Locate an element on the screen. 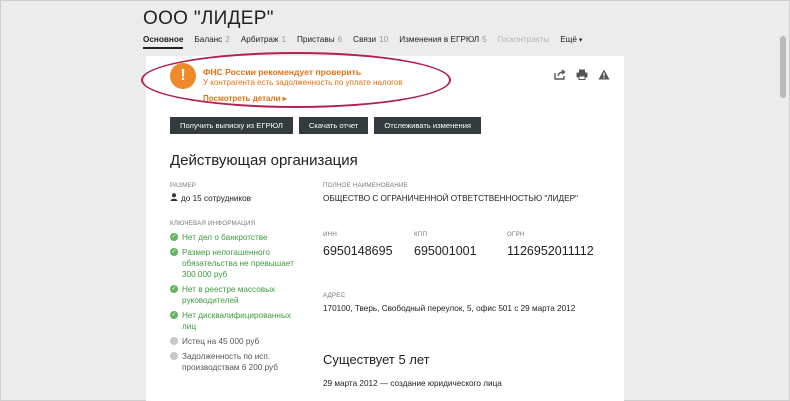 Image resolution: width=790 pixels, height=401 pixels. tab-count: 10 is located at coordinates (384, 39).